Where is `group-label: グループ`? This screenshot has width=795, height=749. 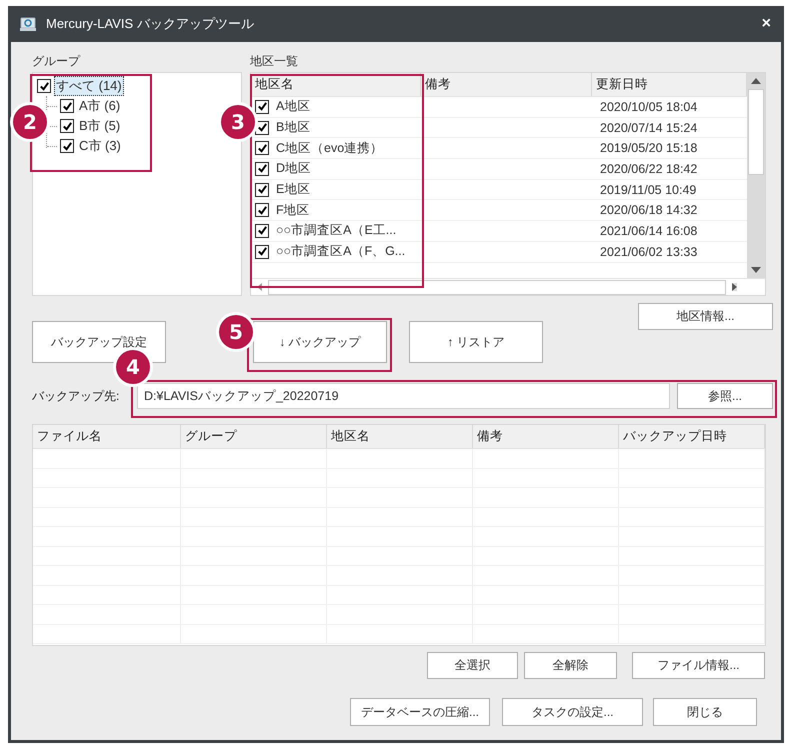 group-label: グループ is located at coordinates (57, 62).